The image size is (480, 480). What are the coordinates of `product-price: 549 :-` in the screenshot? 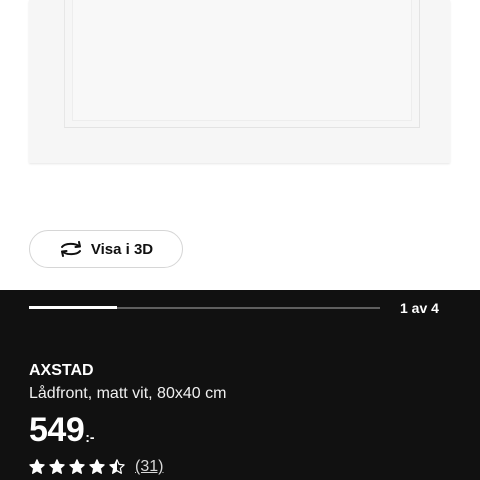 It's located at (62, 430).